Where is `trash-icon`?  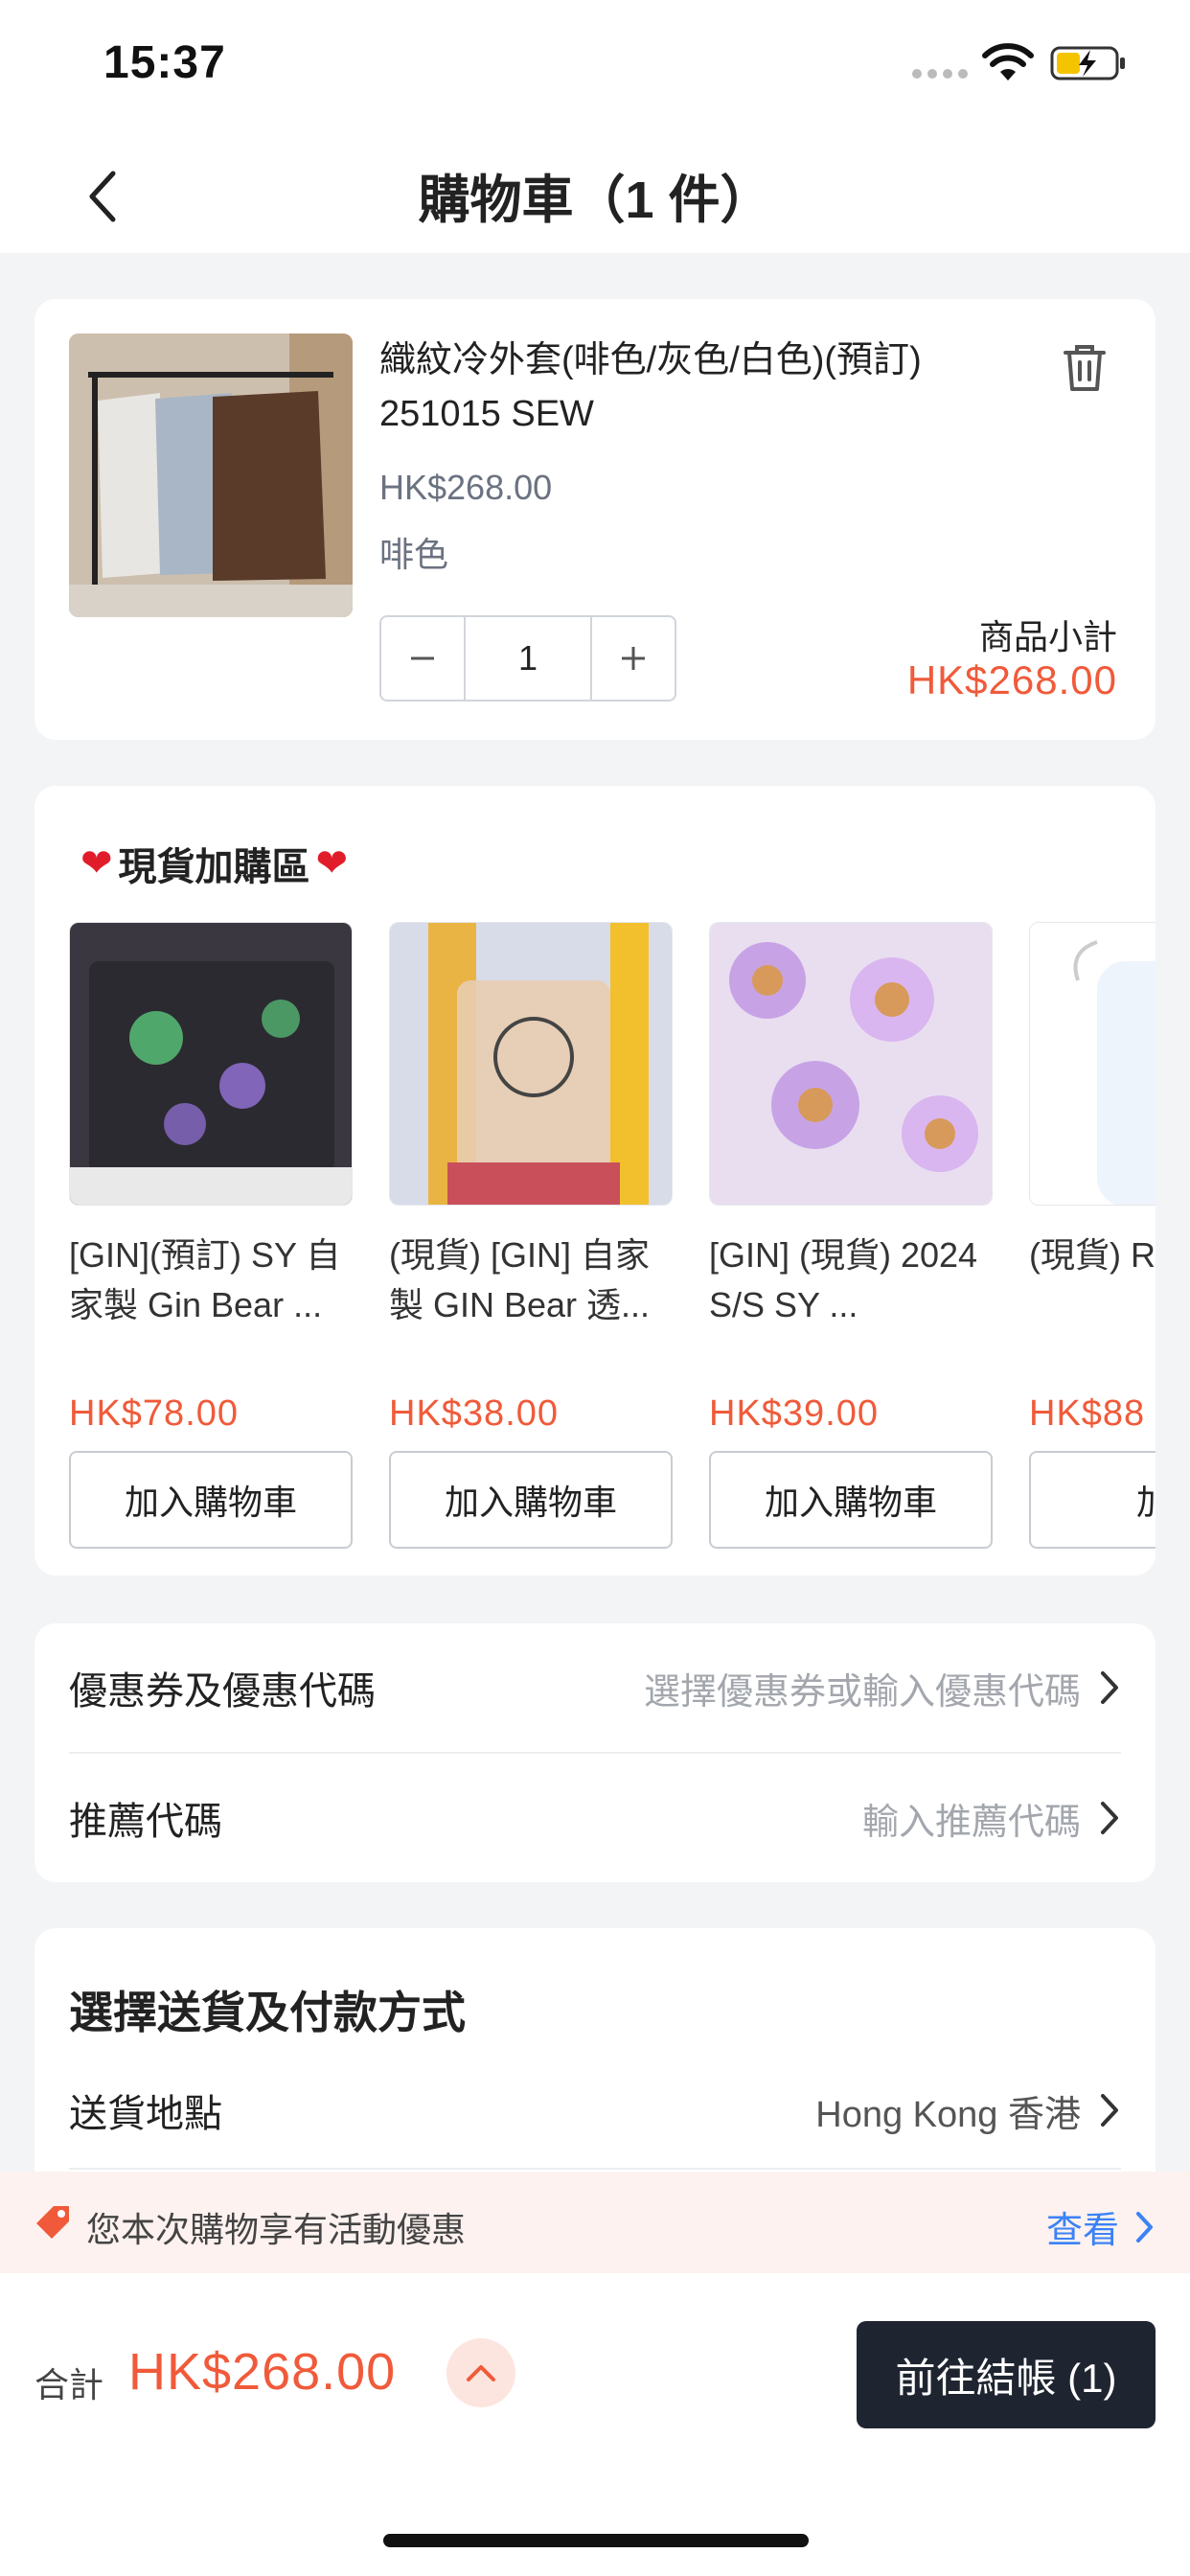
trash-icon is located at coordinates (1085, 368).